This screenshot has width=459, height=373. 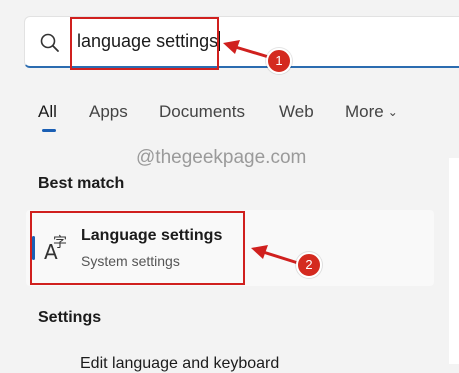 I want to click on step-badge-1: 1, so click(x=279, y=61).